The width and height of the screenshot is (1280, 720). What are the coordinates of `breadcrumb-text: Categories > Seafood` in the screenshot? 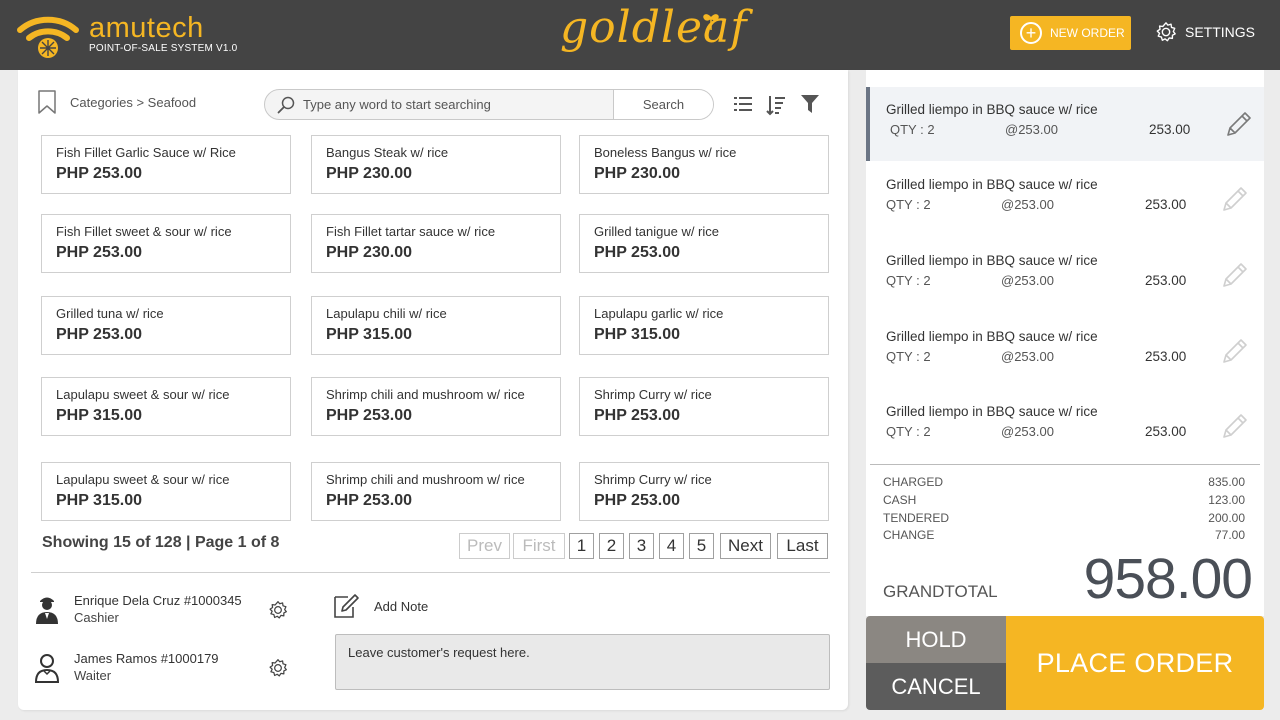 It's located at (133, 102).